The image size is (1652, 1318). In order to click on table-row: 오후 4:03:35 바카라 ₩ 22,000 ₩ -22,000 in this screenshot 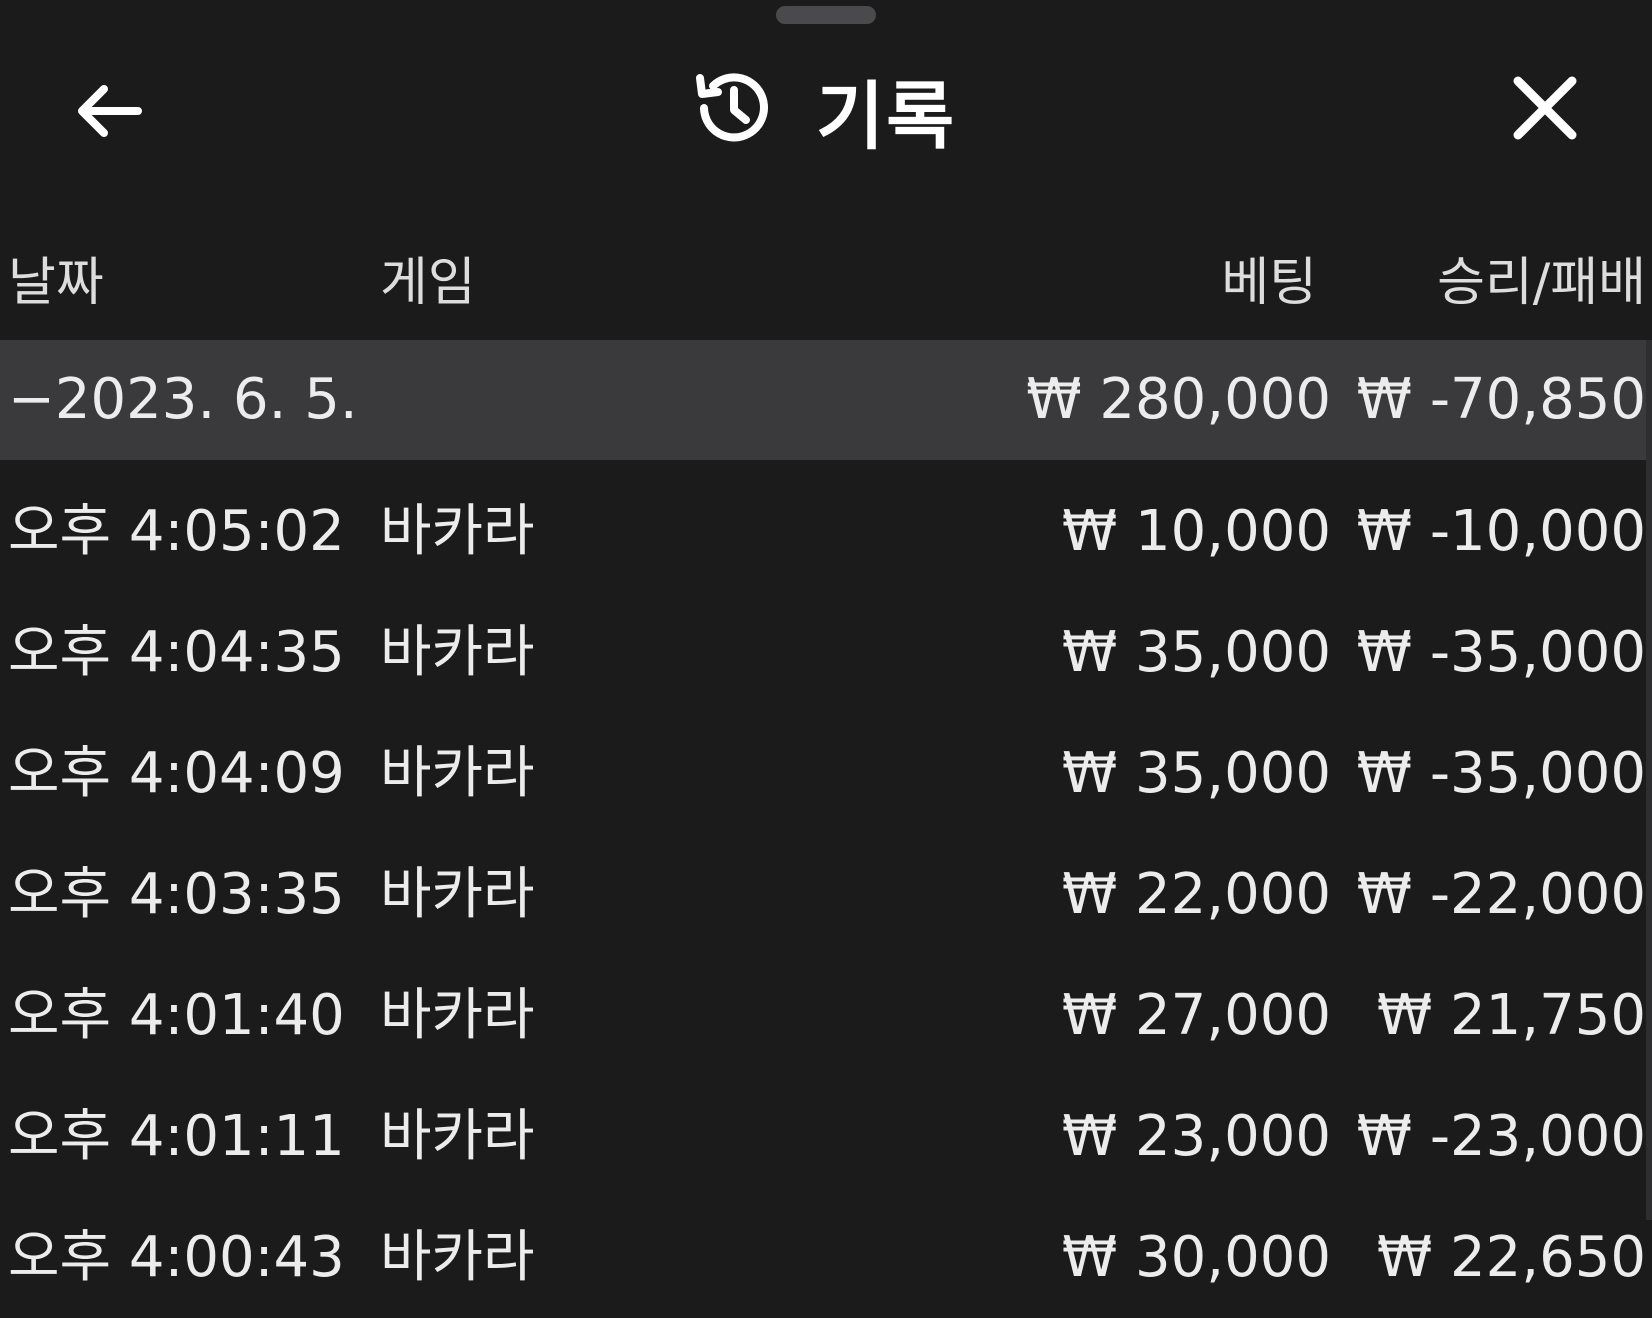, I will do `click(823, 895)`.